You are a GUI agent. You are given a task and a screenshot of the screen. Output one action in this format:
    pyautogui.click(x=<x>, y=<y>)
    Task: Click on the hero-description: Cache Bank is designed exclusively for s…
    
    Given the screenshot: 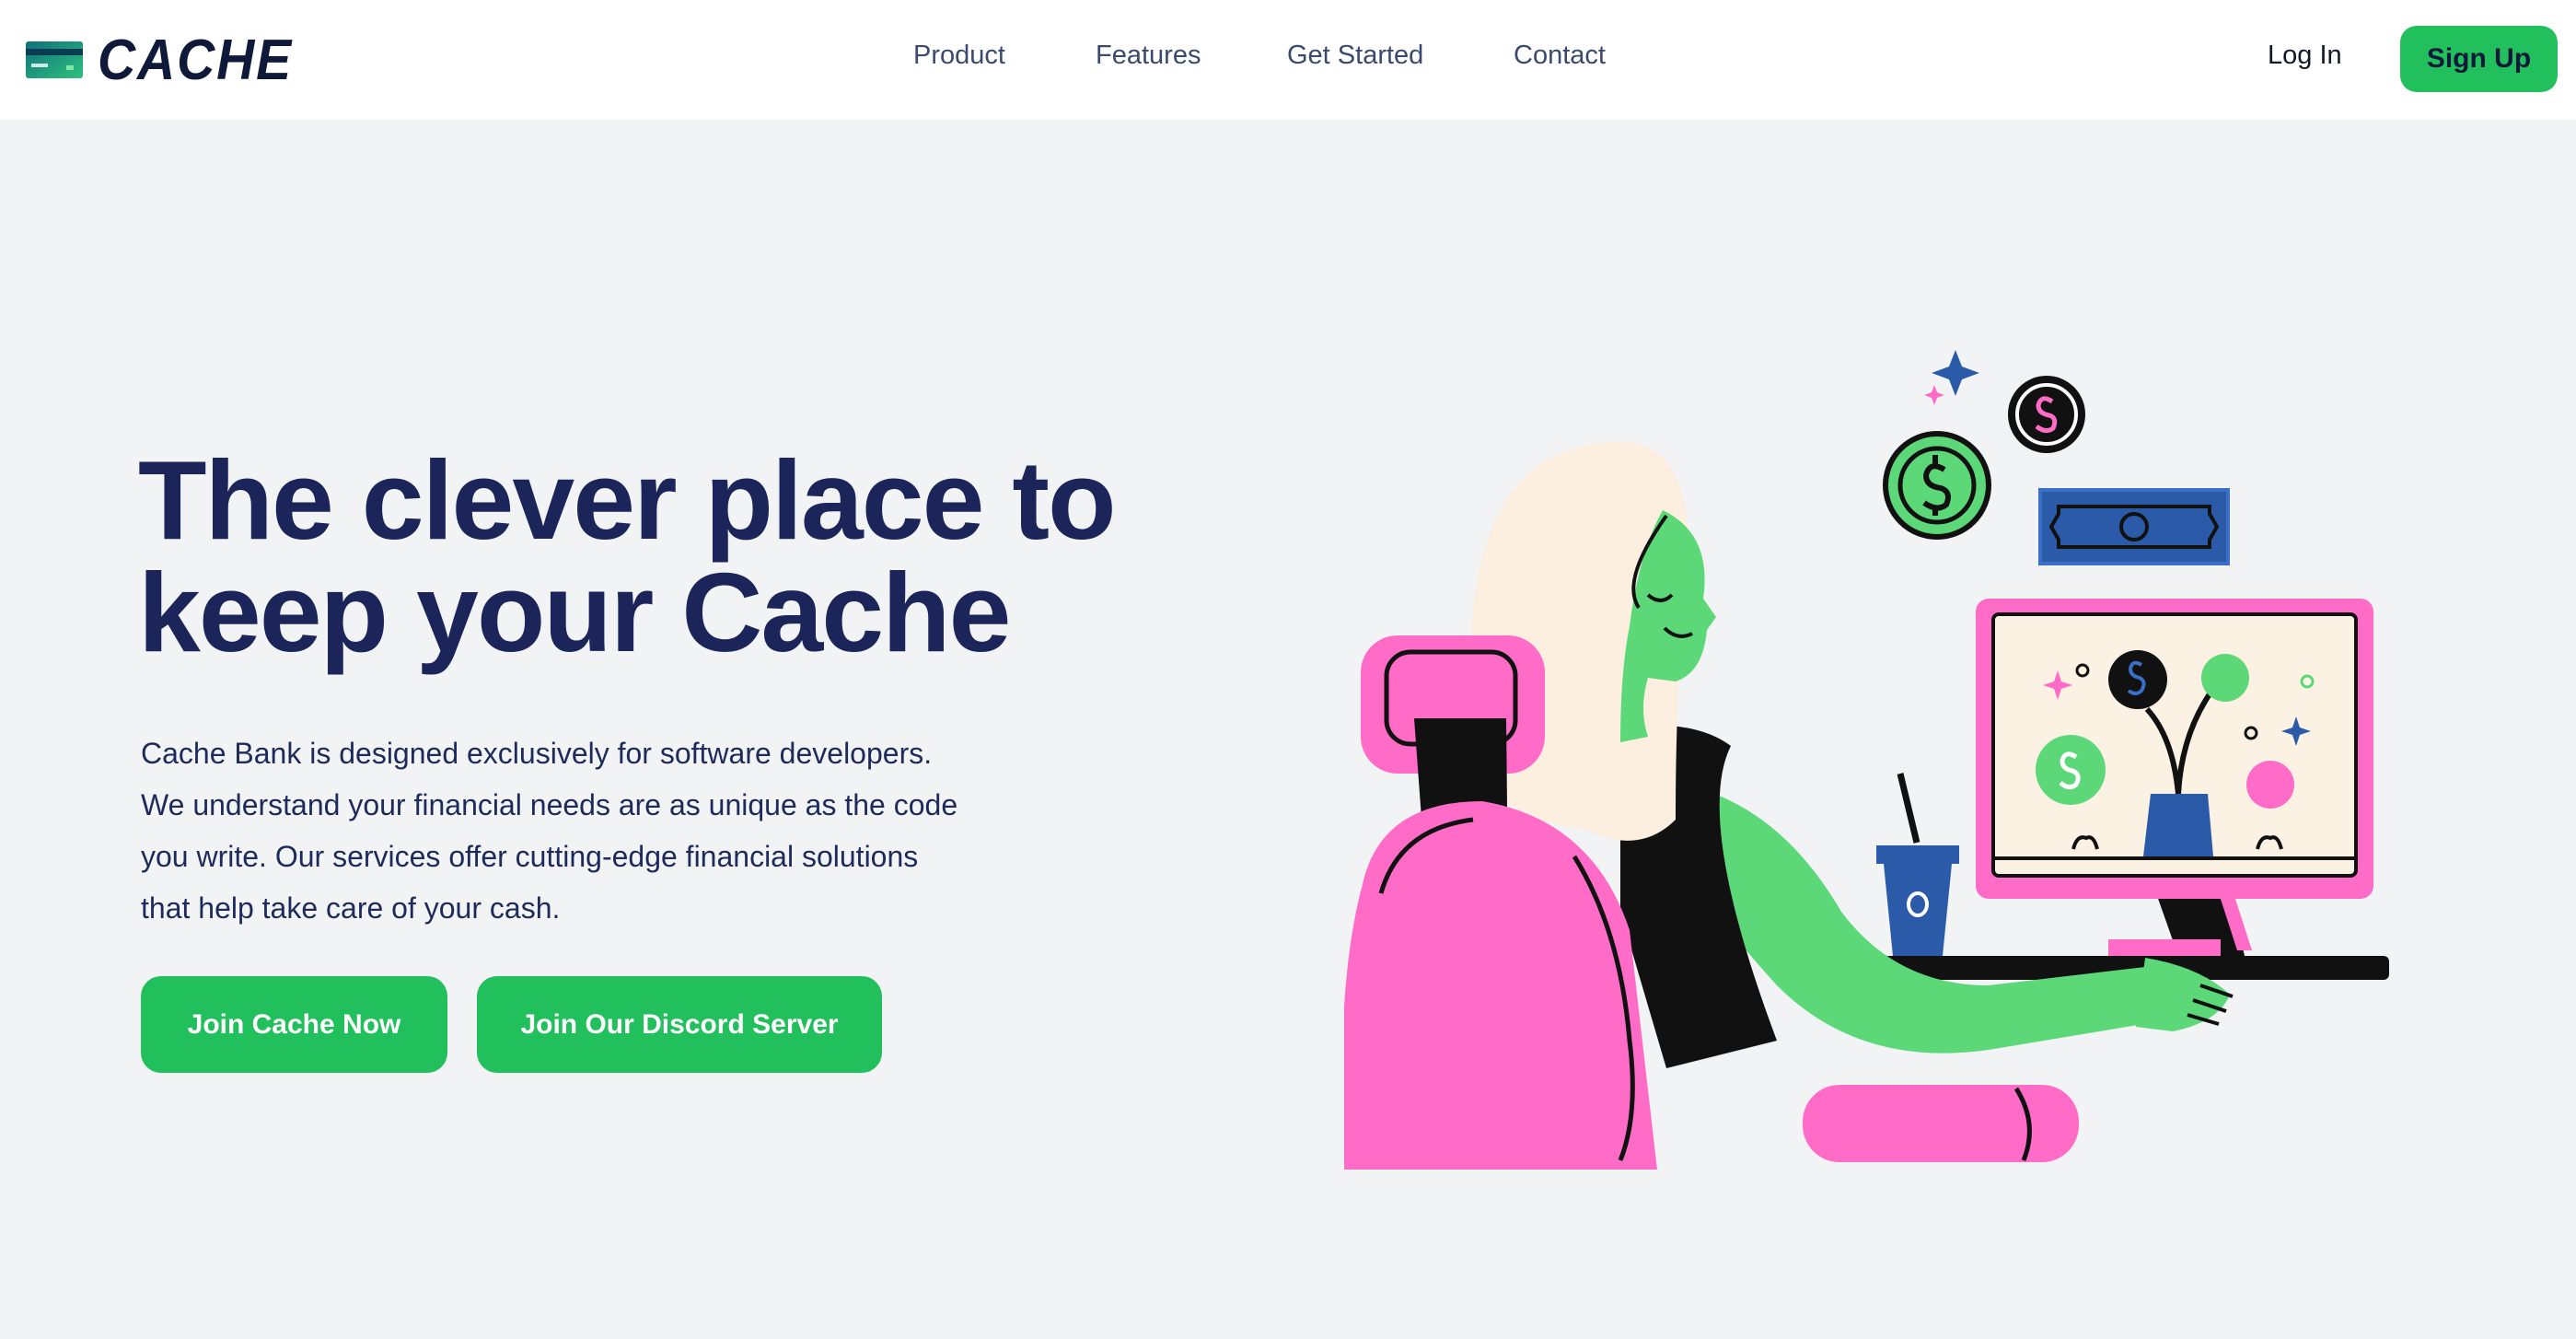 What is the action you would take?
    pyautogui.click(x=549, y=831)
    